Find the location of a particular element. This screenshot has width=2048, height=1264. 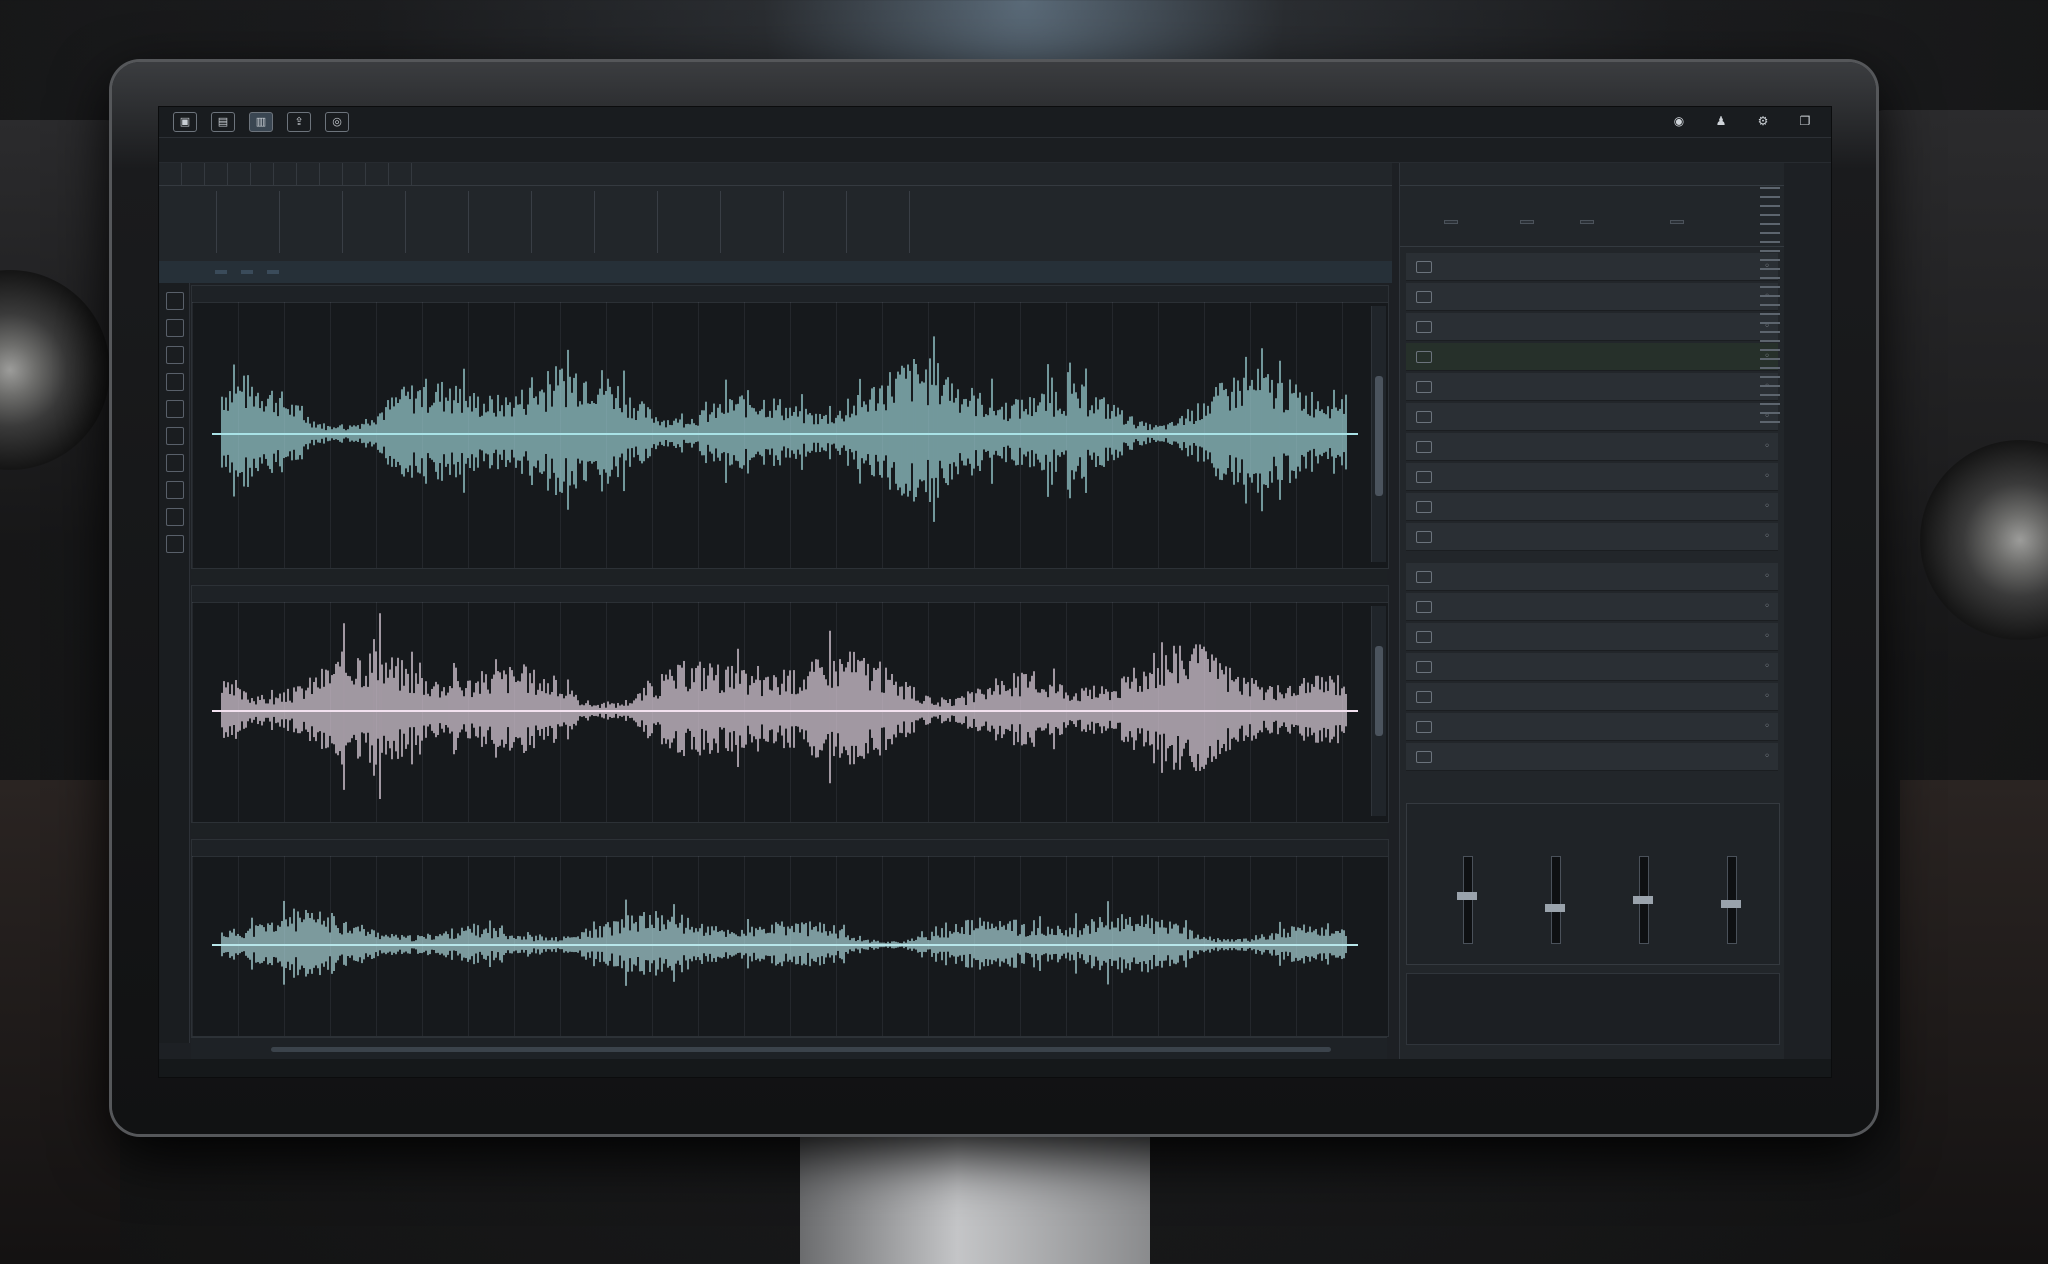

send-slot-1: ◦ is located at coordinates (1592, 577).